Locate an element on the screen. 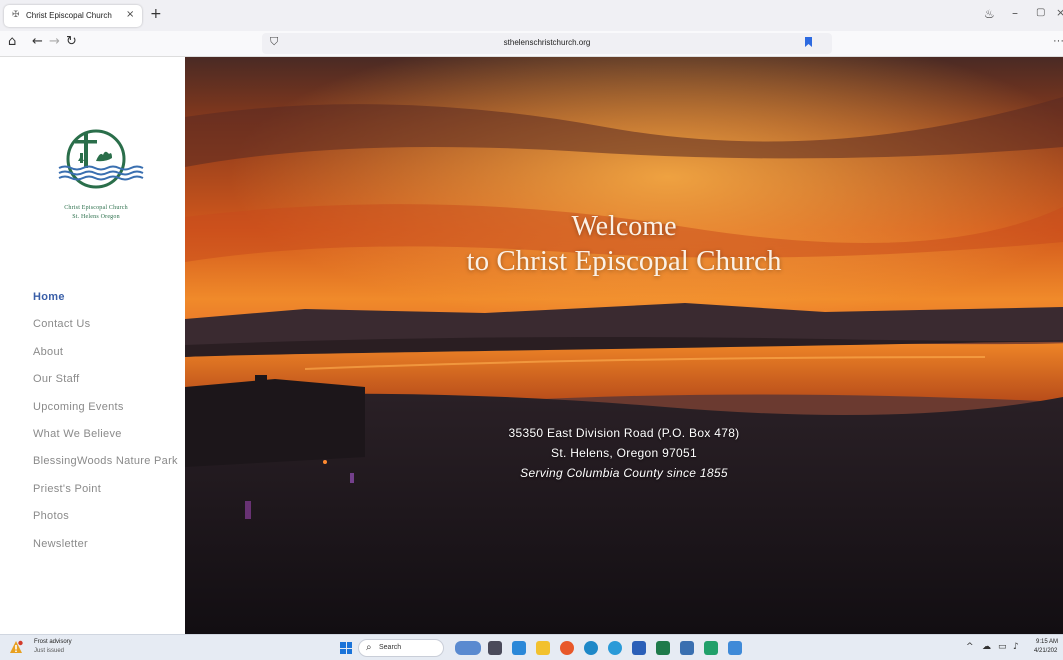  new-tab-icon: + is located at coordinates (156, 14).